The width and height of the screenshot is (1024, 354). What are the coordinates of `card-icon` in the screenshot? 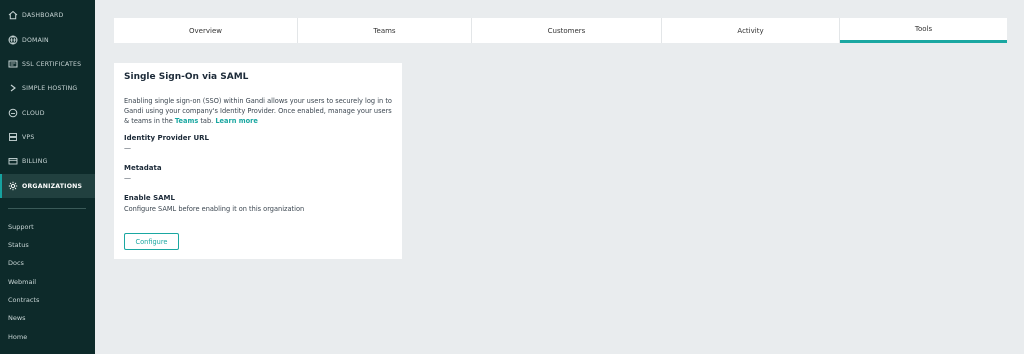 It's located at (13, 161).